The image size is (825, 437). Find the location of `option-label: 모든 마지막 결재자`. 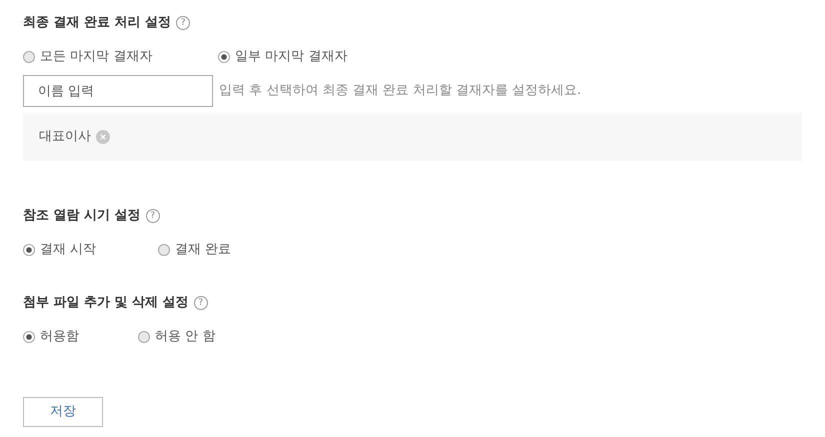

option-label: 모든 마지막 결재자 is located at coordinates (96, 57).